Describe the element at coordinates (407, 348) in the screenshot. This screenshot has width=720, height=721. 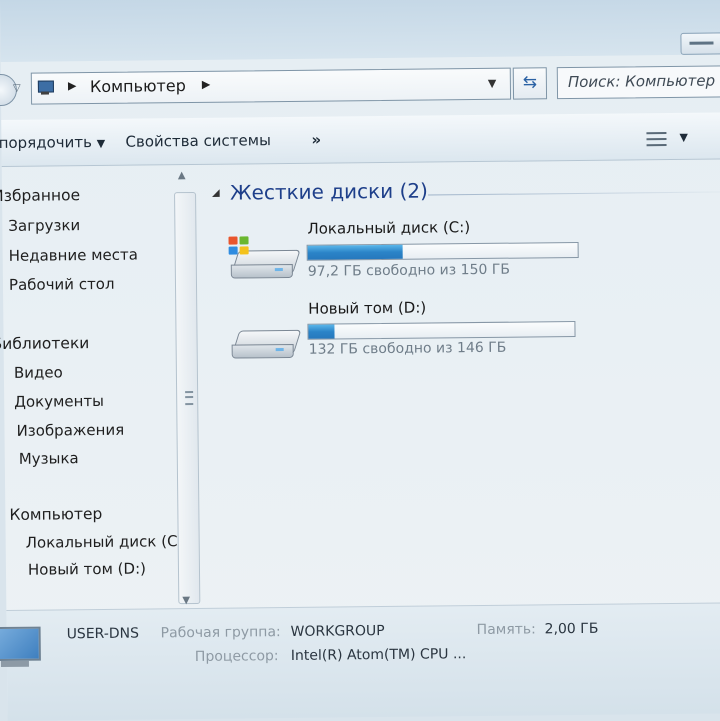
I see `drive-d-free-space: 132 ГБ свободно из 146 ГБ` at that location.